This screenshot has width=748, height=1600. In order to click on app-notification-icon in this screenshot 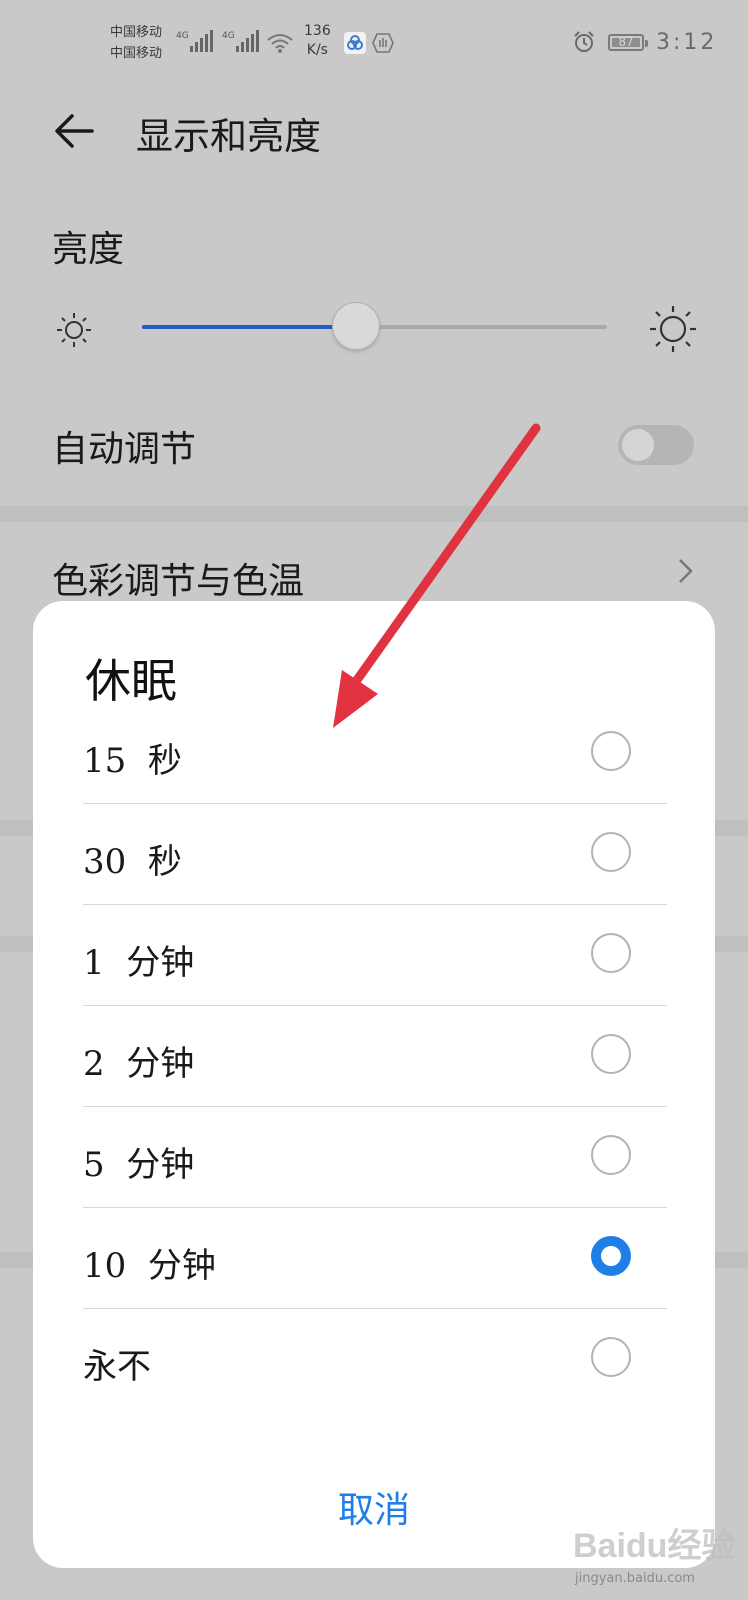, I will do `click(355, 43)`.